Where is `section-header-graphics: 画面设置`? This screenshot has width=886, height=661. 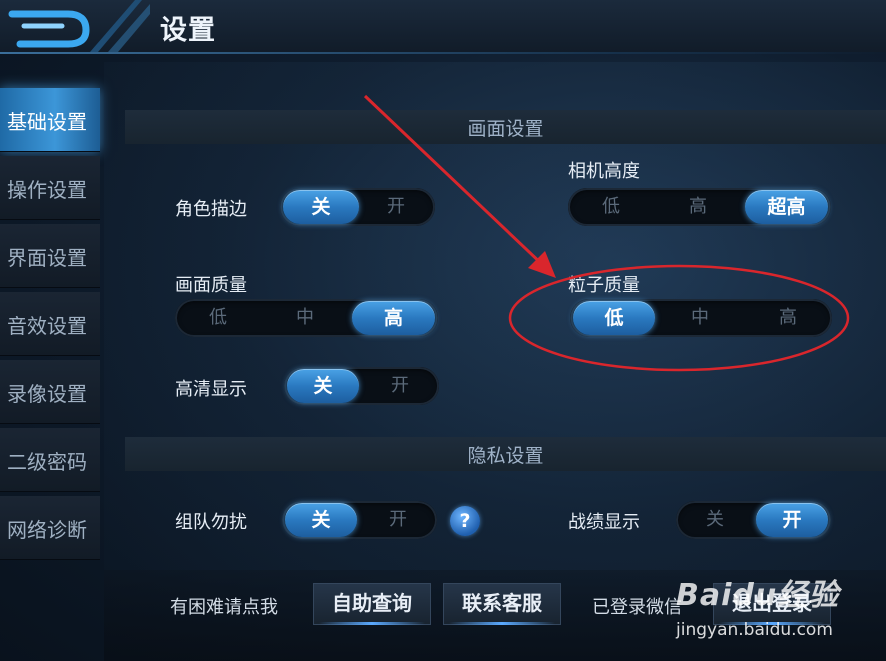
section-header-graphics: 画面设置 is located at coordinates (505, 127).